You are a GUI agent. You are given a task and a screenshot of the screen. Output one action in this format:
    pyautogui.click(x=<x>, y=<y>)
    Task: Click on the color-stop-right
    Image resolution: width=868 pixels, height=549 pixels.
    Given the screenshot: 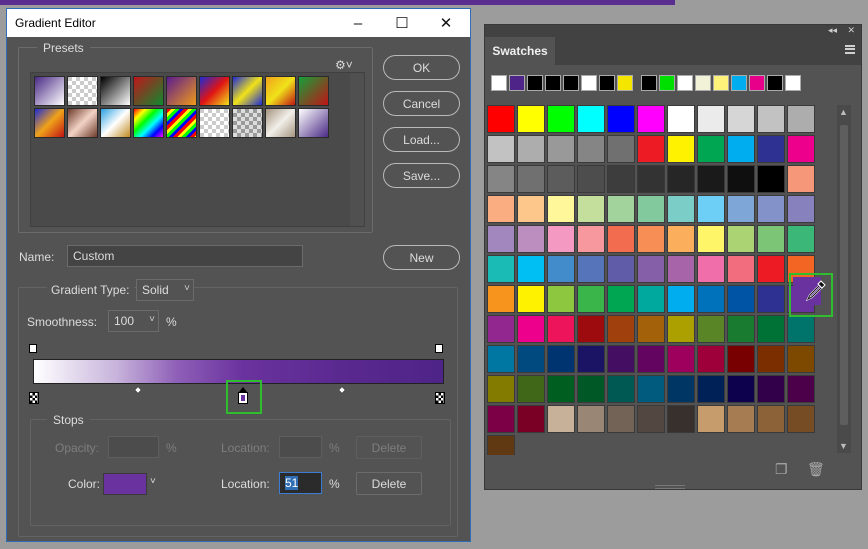 What is the action you would take?
    pyautogui.click(x=440, y=398)
    